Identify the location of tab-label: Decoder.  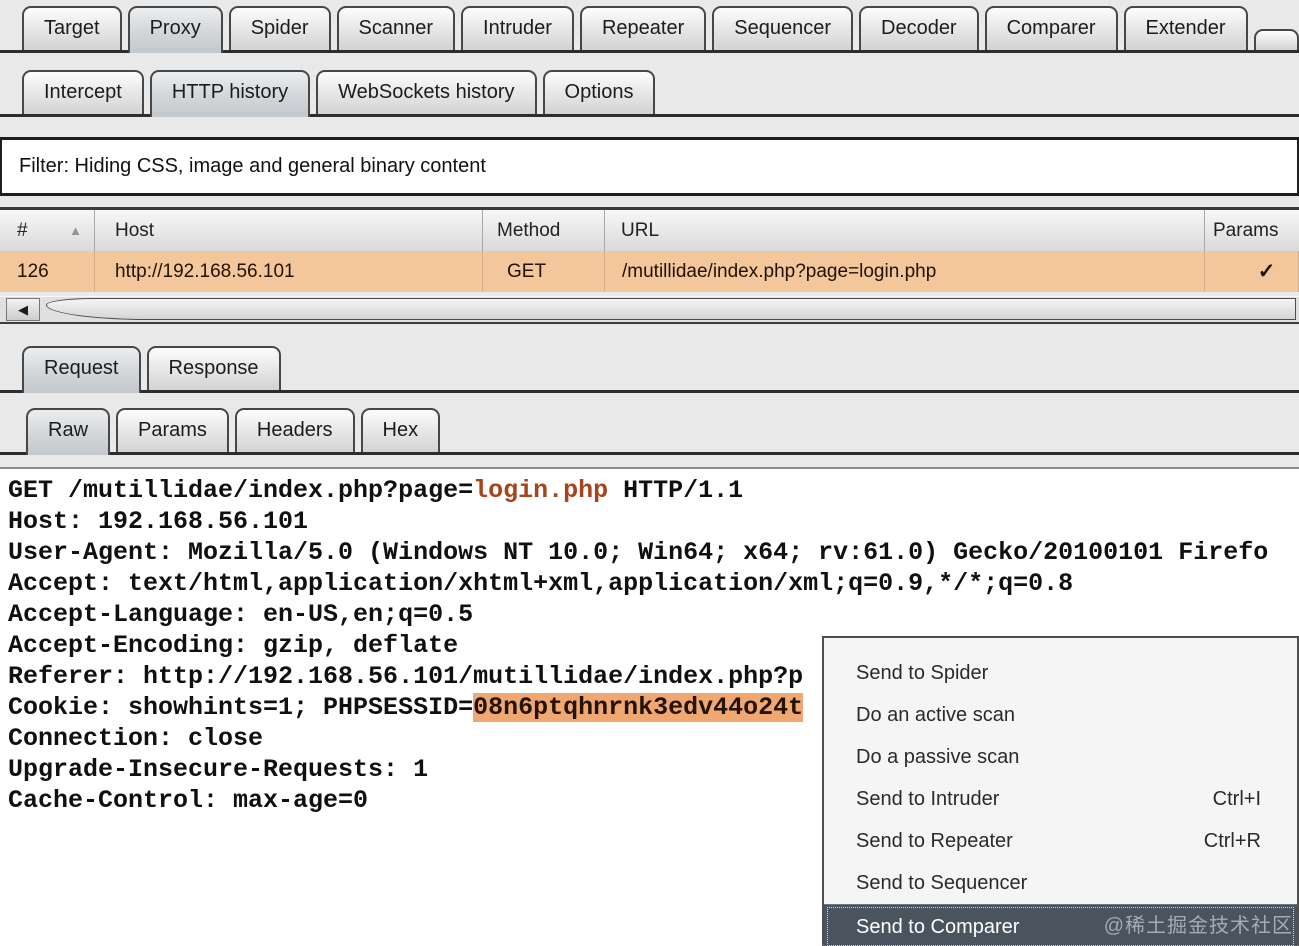
(919, 28).